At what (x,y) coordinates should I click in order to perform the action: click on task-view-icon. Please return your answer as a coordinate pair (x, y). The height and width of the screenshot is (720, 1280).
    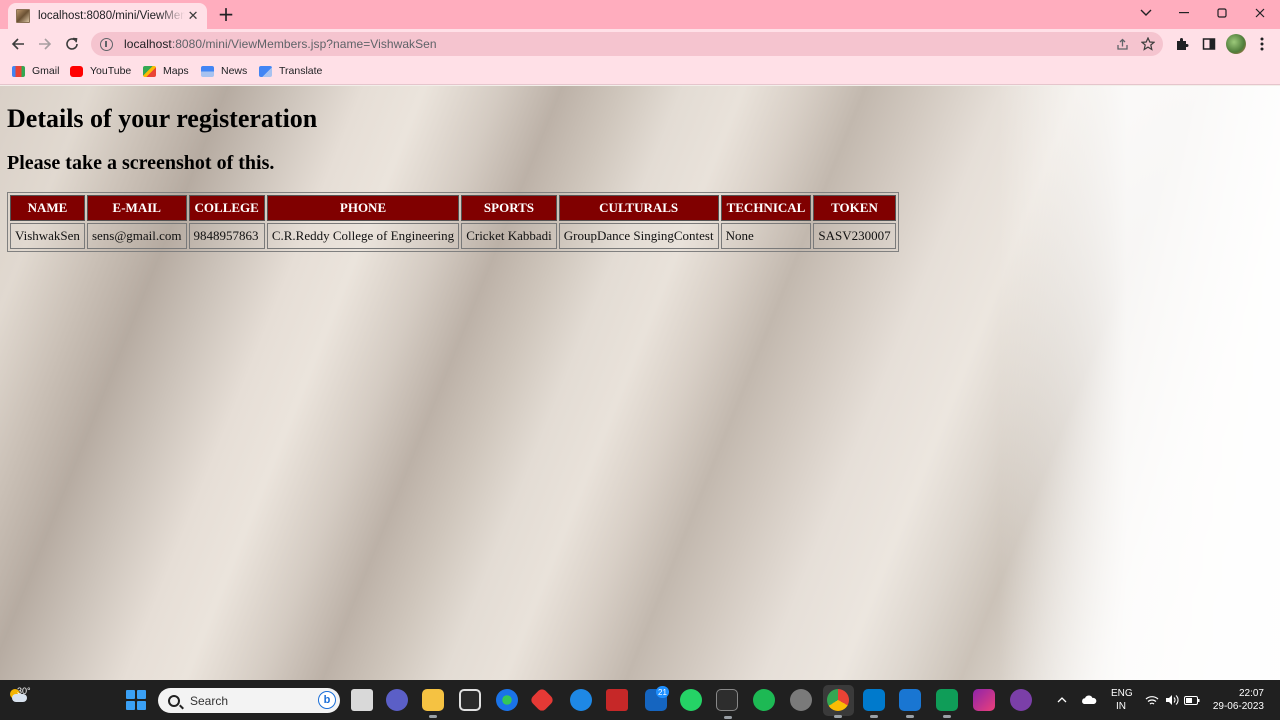
    Looking at the image, I should click on (362, 700).